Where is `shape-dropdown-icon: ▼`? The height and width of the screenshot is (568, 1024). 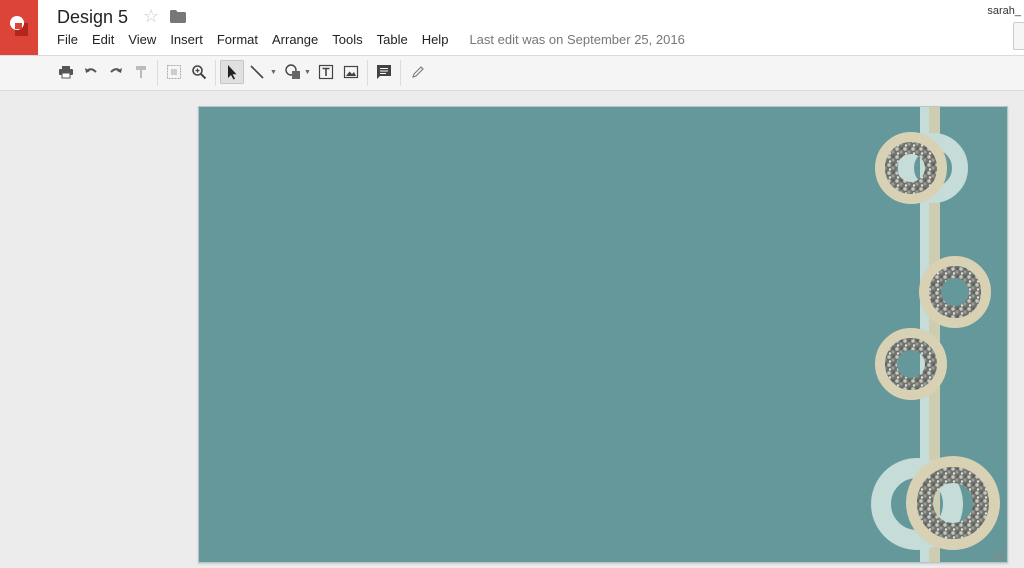 shape-dropdown-icon: ▼ is located at coordinates (307, 72).